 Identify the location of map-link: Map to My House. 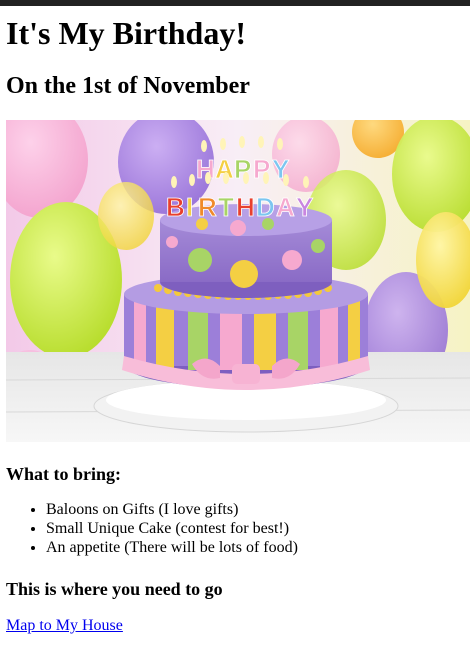
(64, 626).